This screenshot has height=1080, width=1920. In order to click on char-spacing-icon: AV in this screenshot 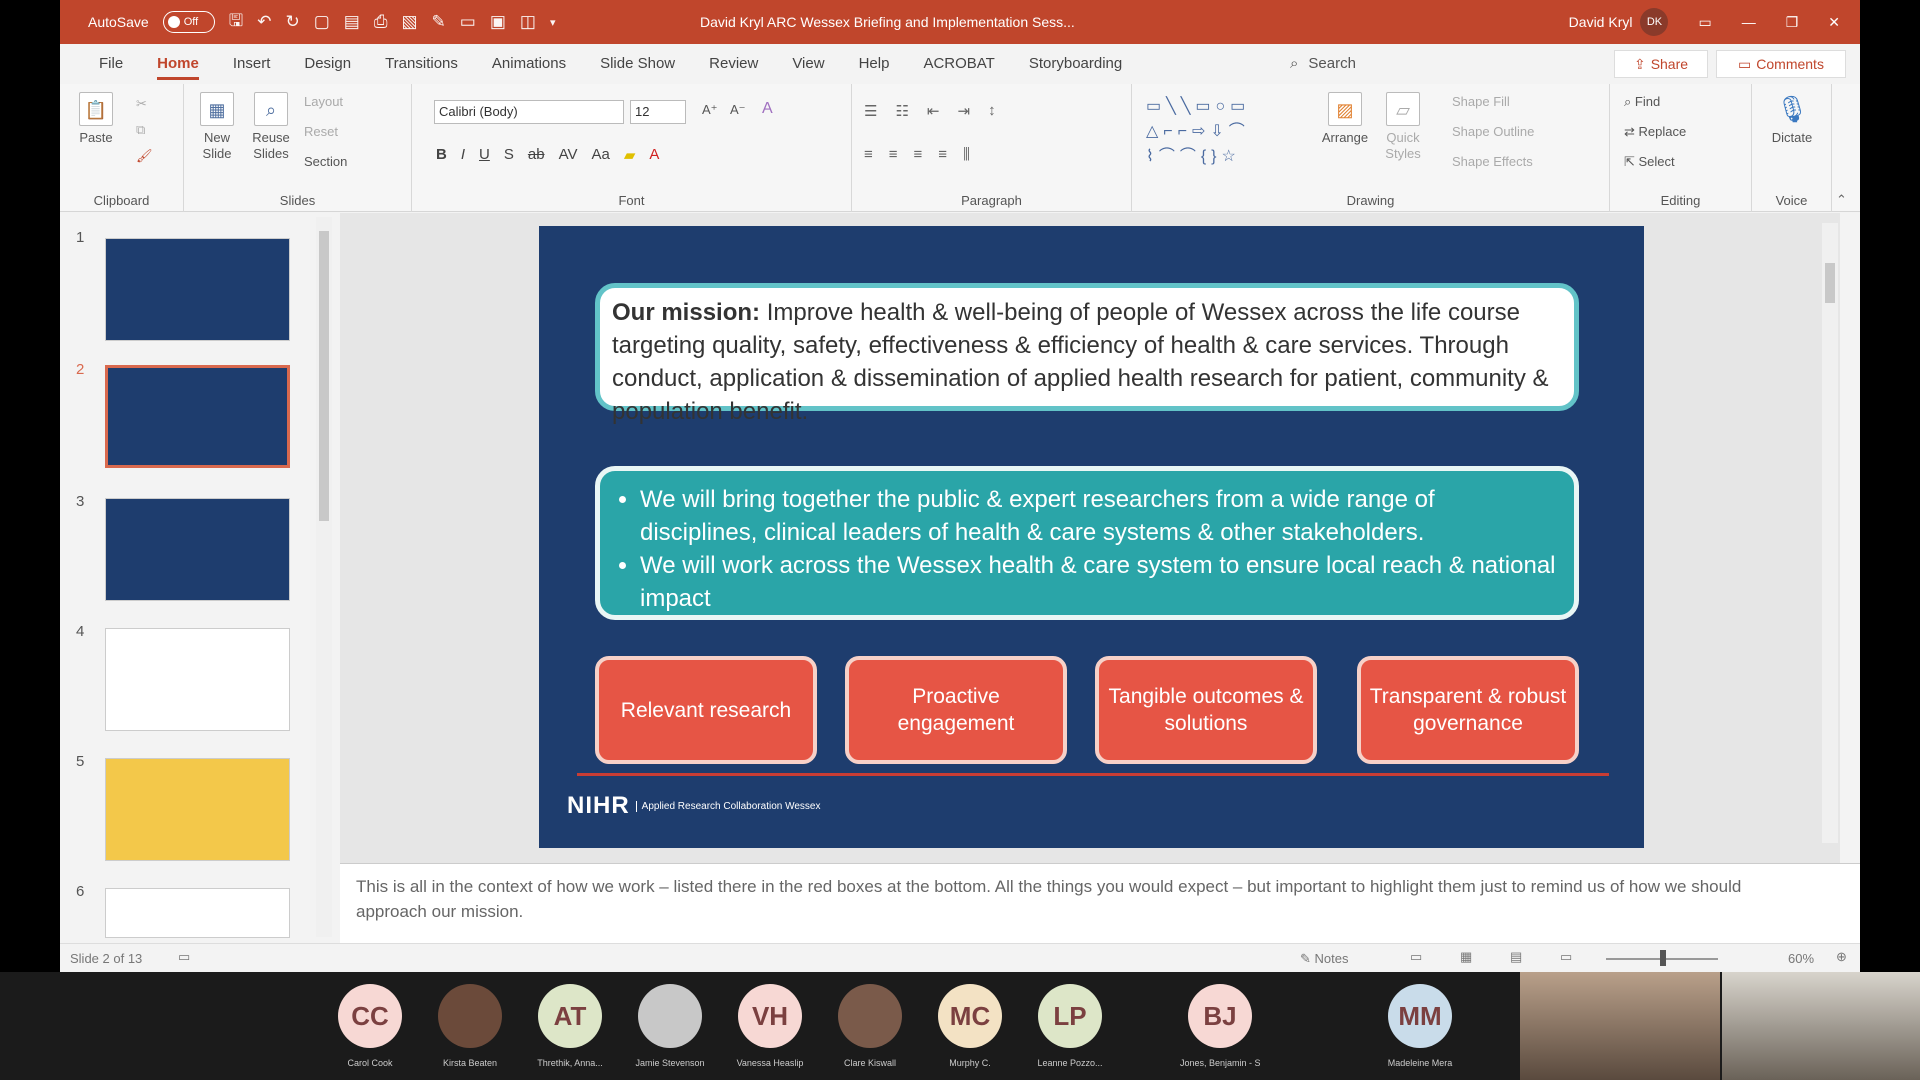, I will do `click(568, 155)`.